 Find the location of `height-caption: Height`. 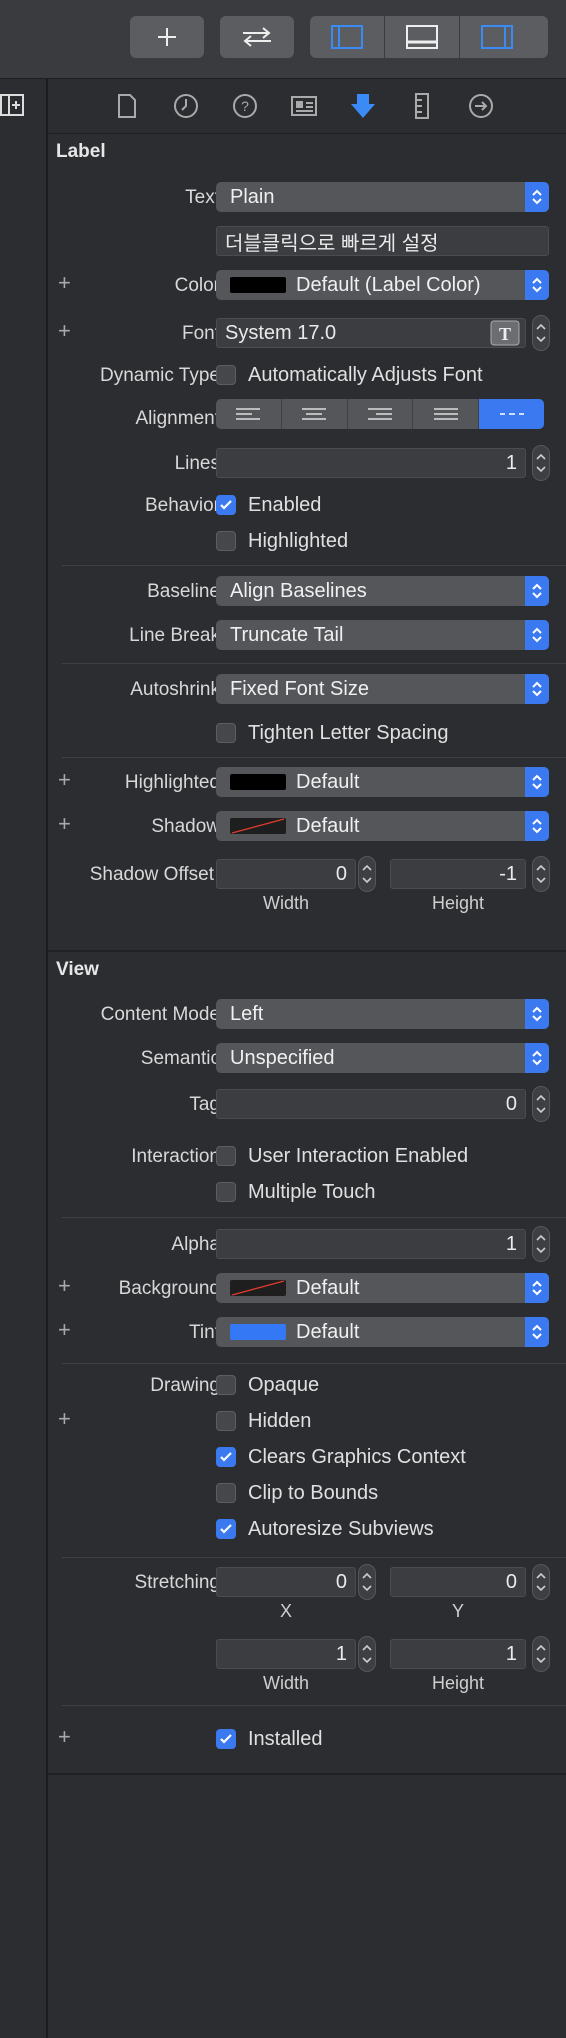

height-caption: Height is located at coordinates (458, 1683).